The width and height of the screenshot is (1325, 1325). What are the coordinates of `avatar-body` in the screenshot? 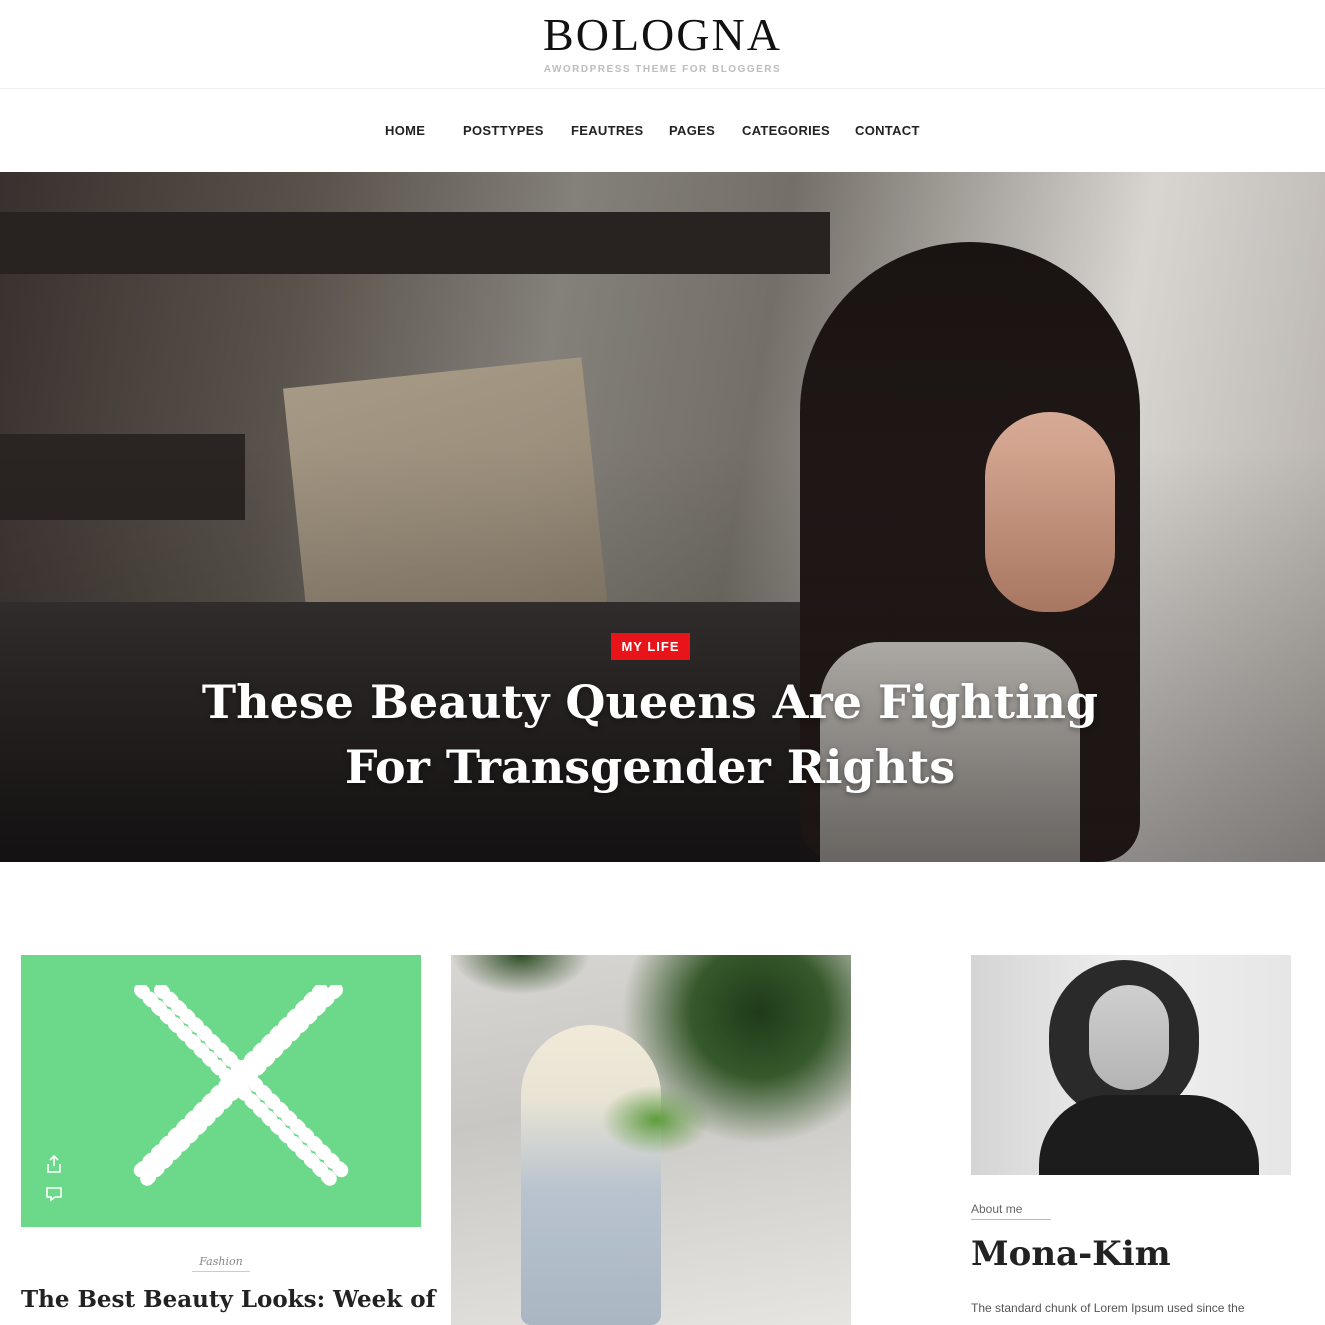 It's located at (1149, 1135).